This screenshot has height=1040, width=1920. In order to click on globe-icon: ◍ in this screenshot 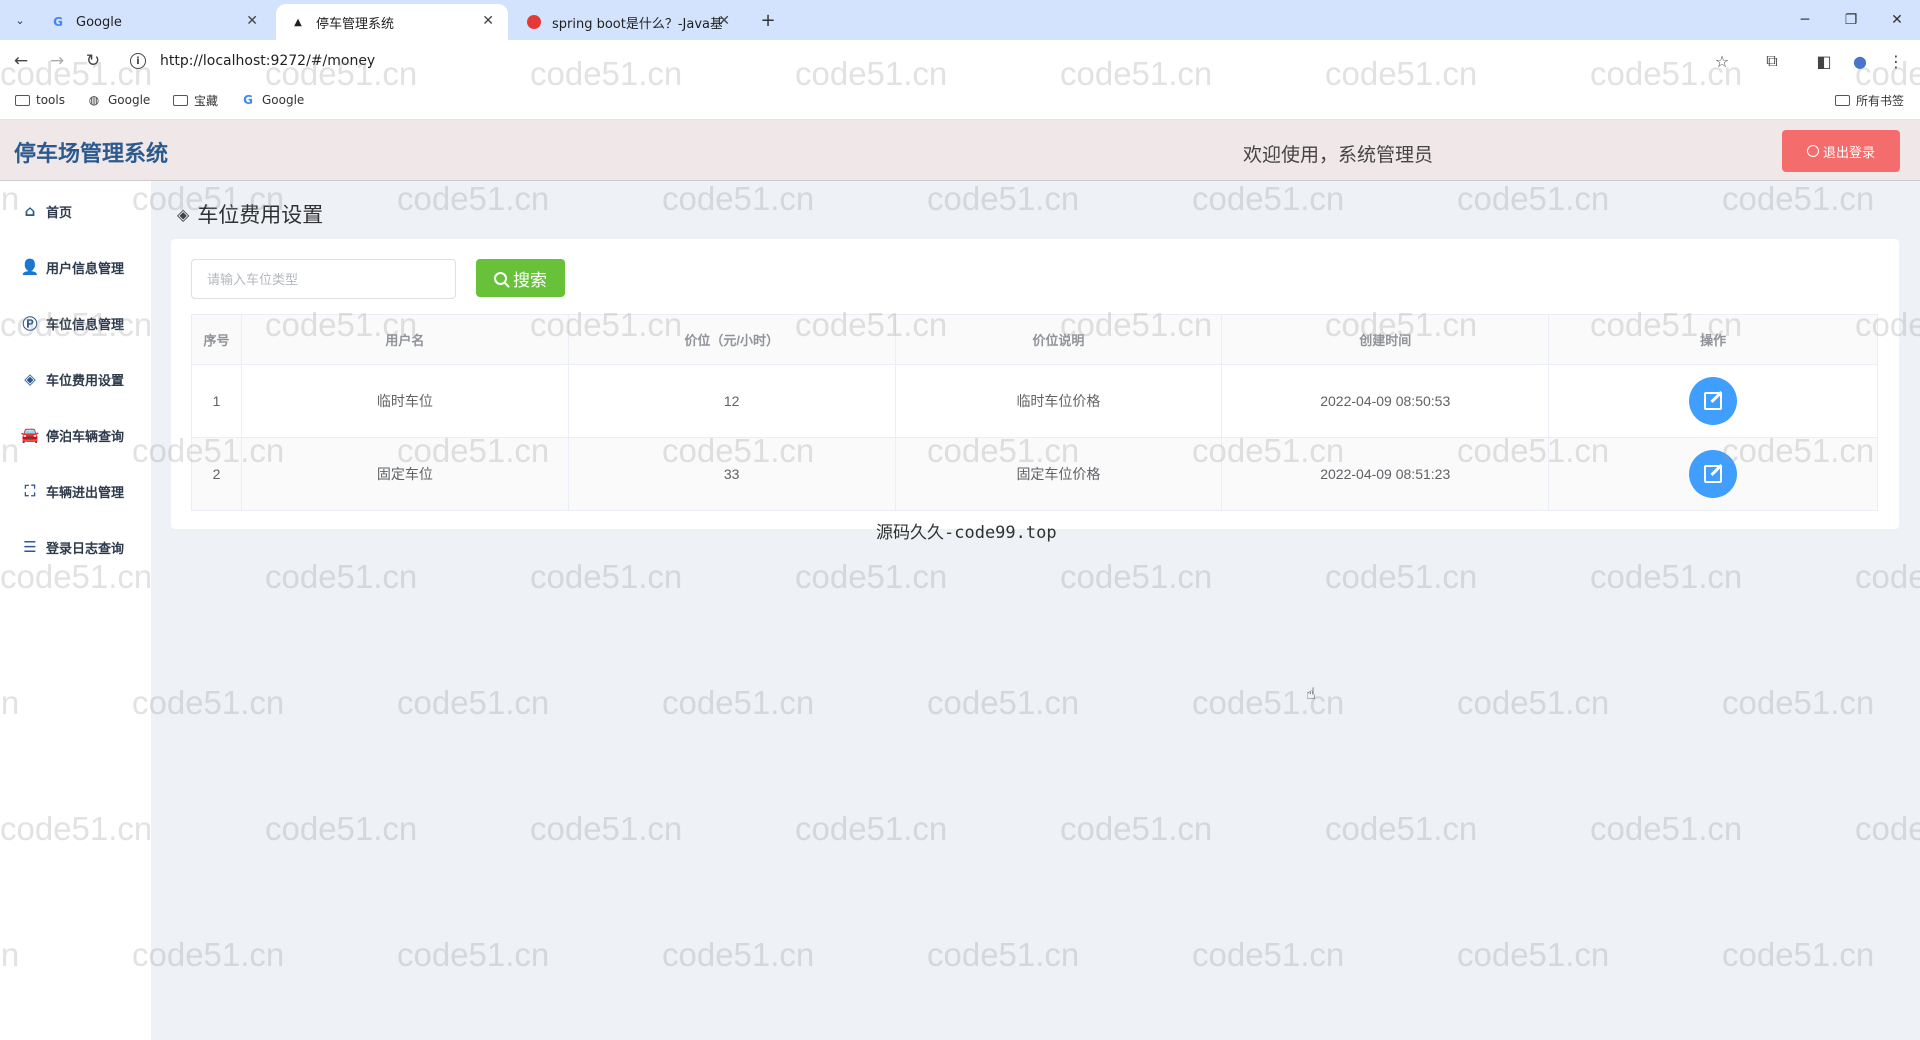, I will do `click(94, 100)`.